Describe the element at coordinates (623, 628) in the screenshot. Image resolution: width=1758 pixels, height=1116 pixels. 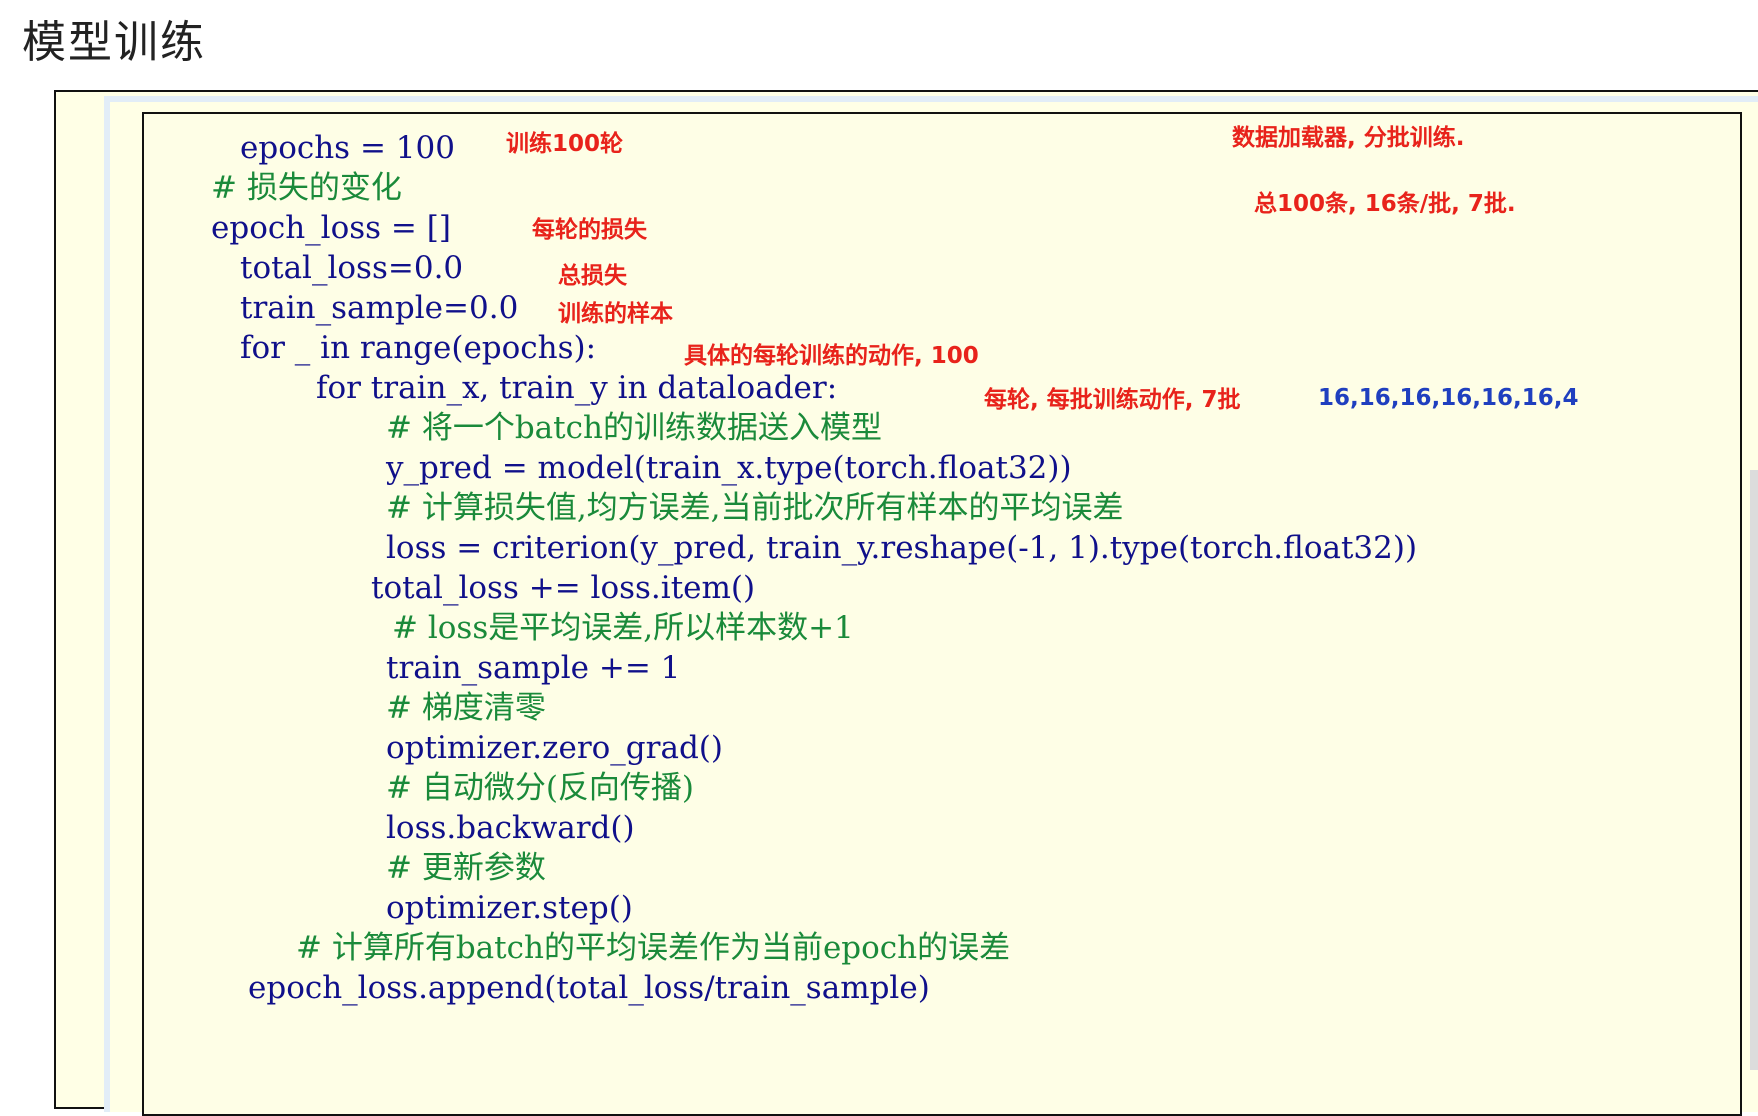
I see `code-comment-sample-count: # loss是平均误差,所以样本数+1` at that location.